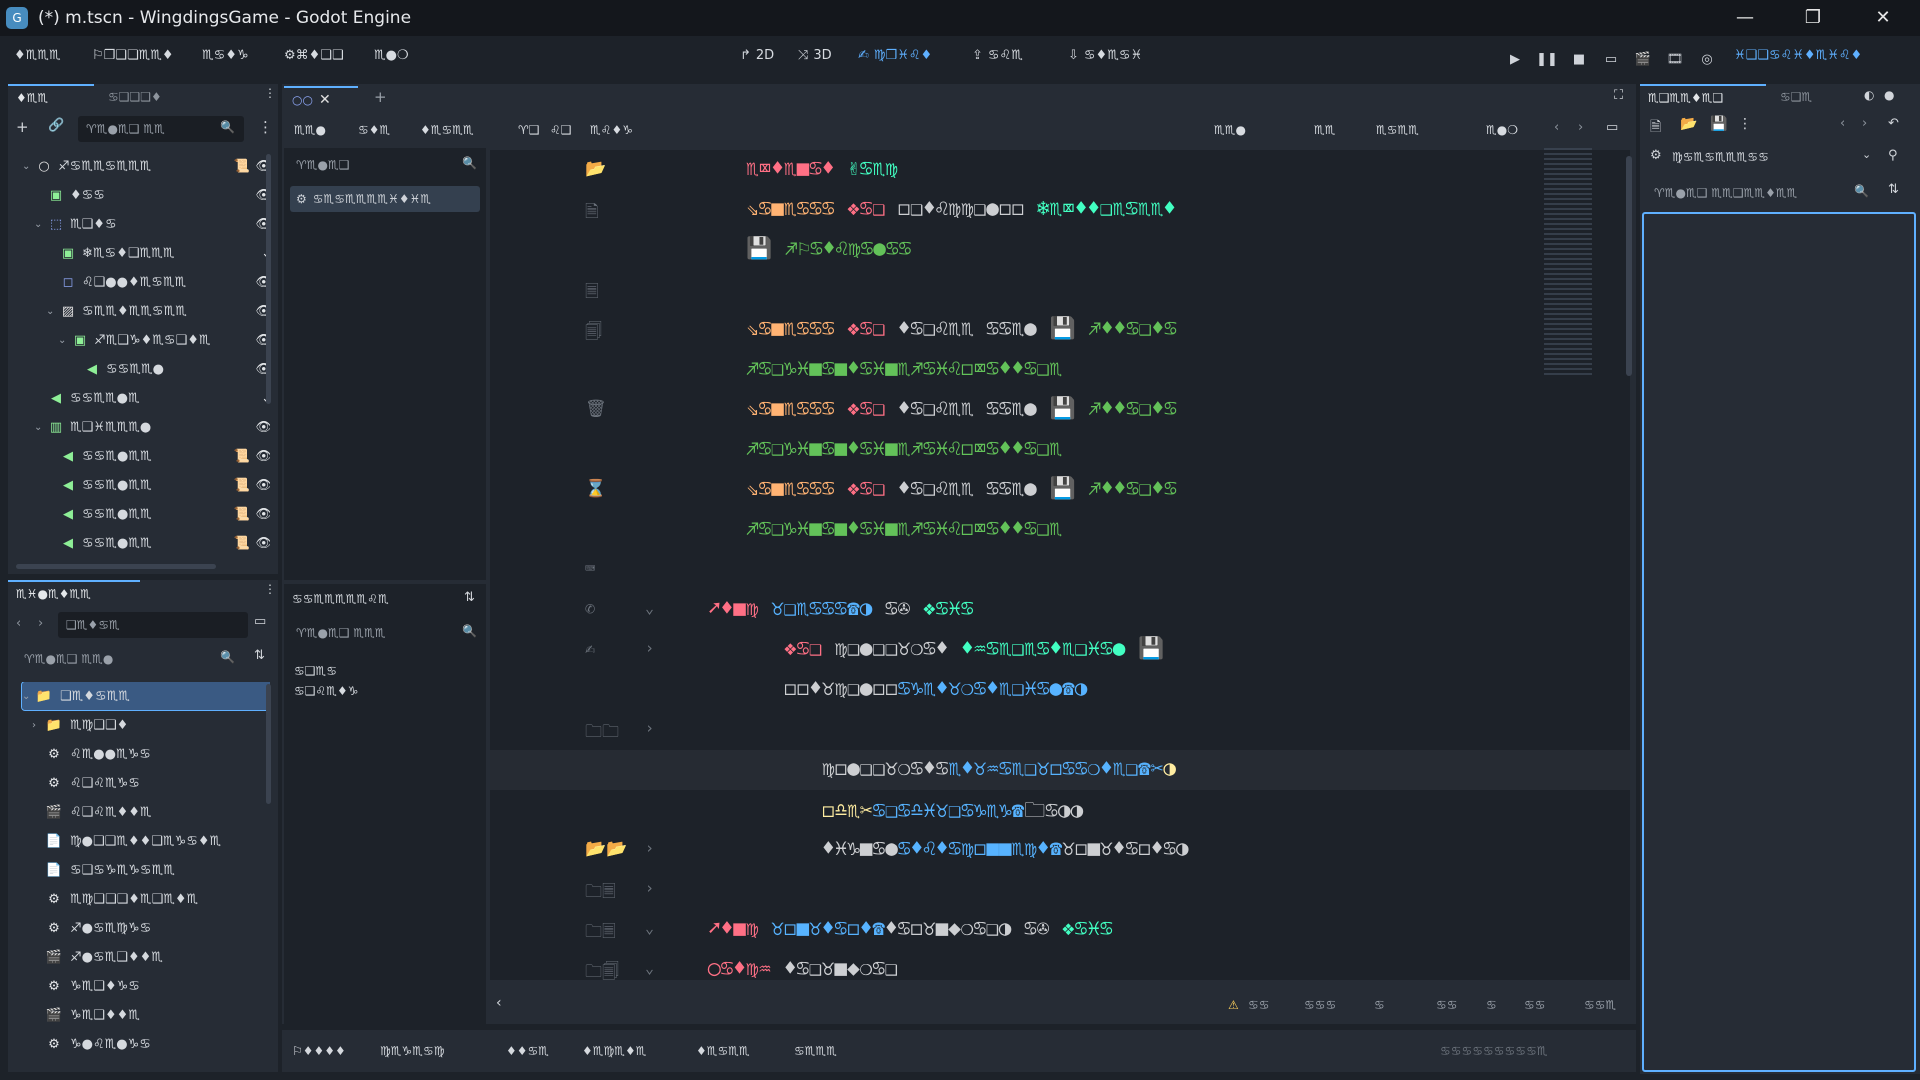  What do you see at coordinates (1761, 193) in the screenshot?
I see `property-filter-input: ♈♏●♏❑ ♏♏❑♏♏♦♏♏` at bounding box center [1761, 193].